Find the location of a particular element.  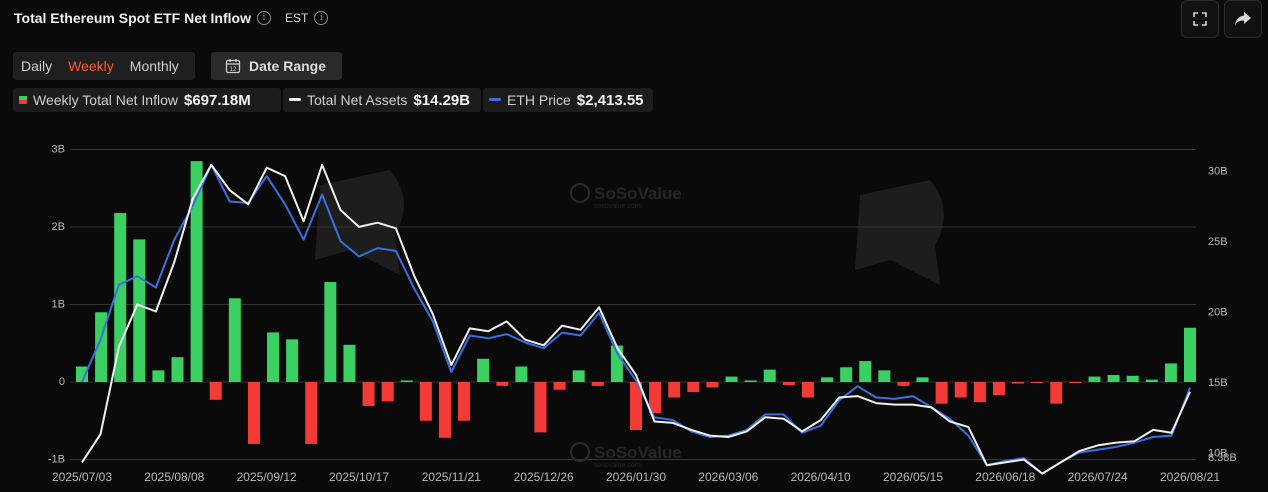

calendar-icon: 12 is located at coordinates (233, 66).